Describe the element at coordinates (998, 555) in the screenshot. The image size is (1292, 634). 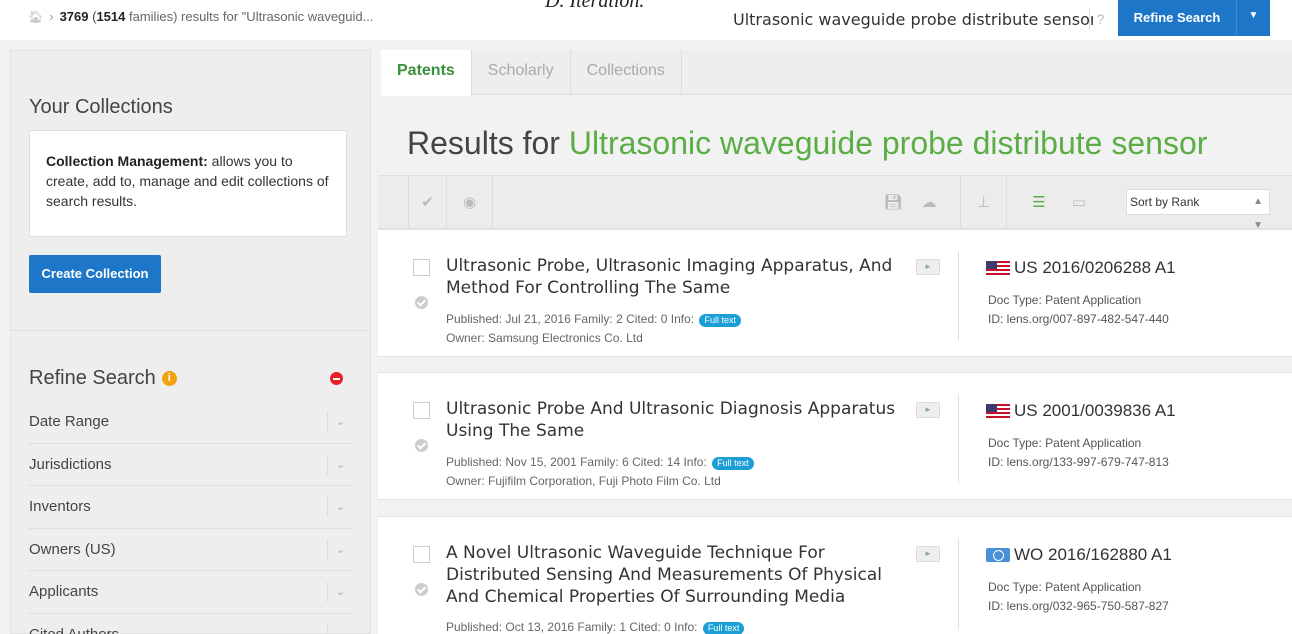
I see `wipo-flag-icon` at that location.